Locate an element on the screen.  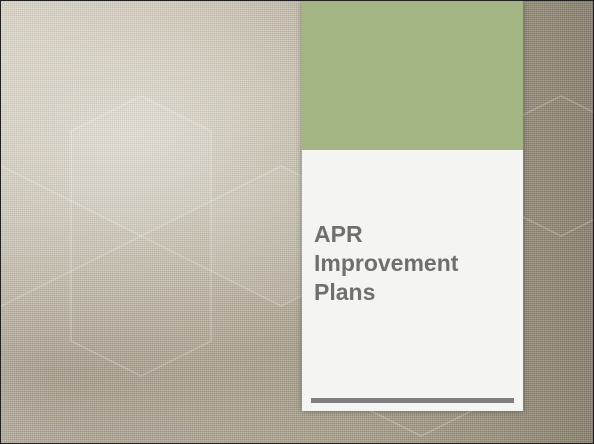
slide-title: APR Improvement Plans is located at coordinates (386, 263).